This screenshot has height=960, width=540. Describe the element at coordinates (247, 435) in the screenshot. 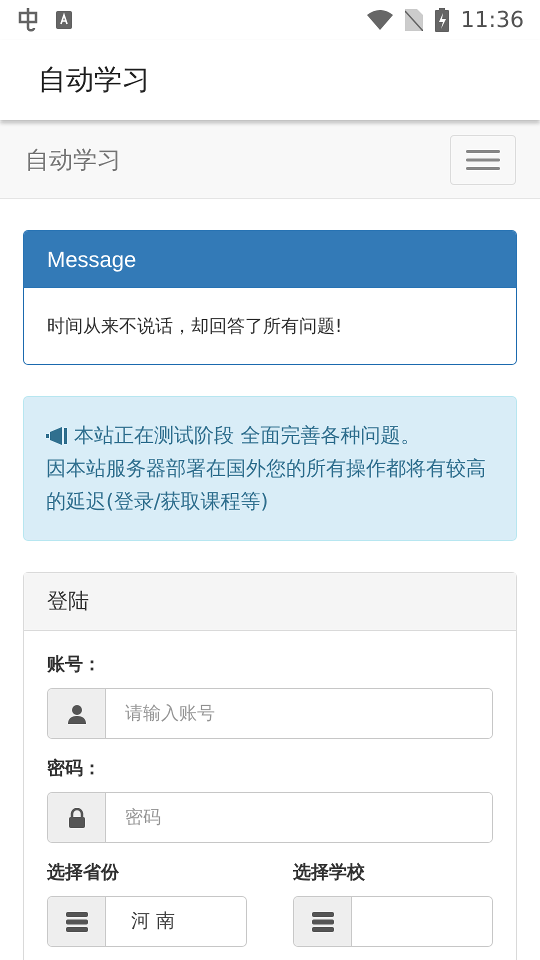

I see `notice-text: 本站正在测试阶段 全面完善各种问题。` at that location.